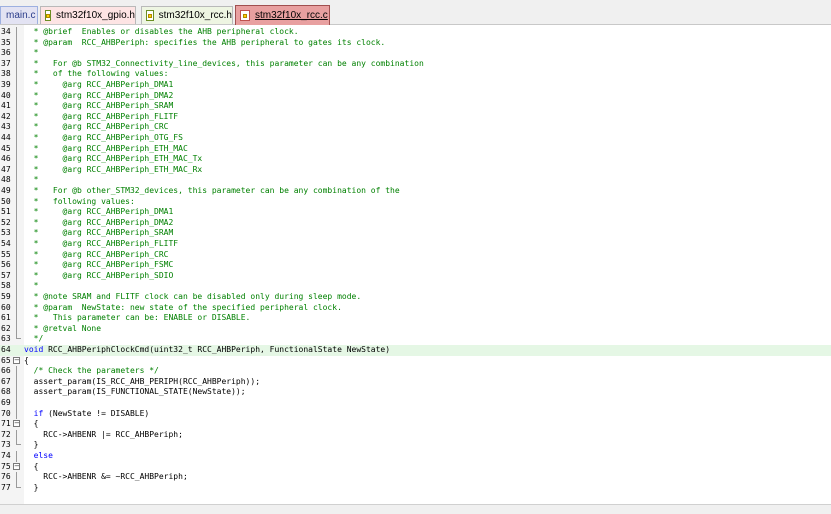 The height and width of the screenshot is (514, 831). Describe the element at coordinates (79, 202) in the screenshot. I see `code-text: * following values:` at that location.